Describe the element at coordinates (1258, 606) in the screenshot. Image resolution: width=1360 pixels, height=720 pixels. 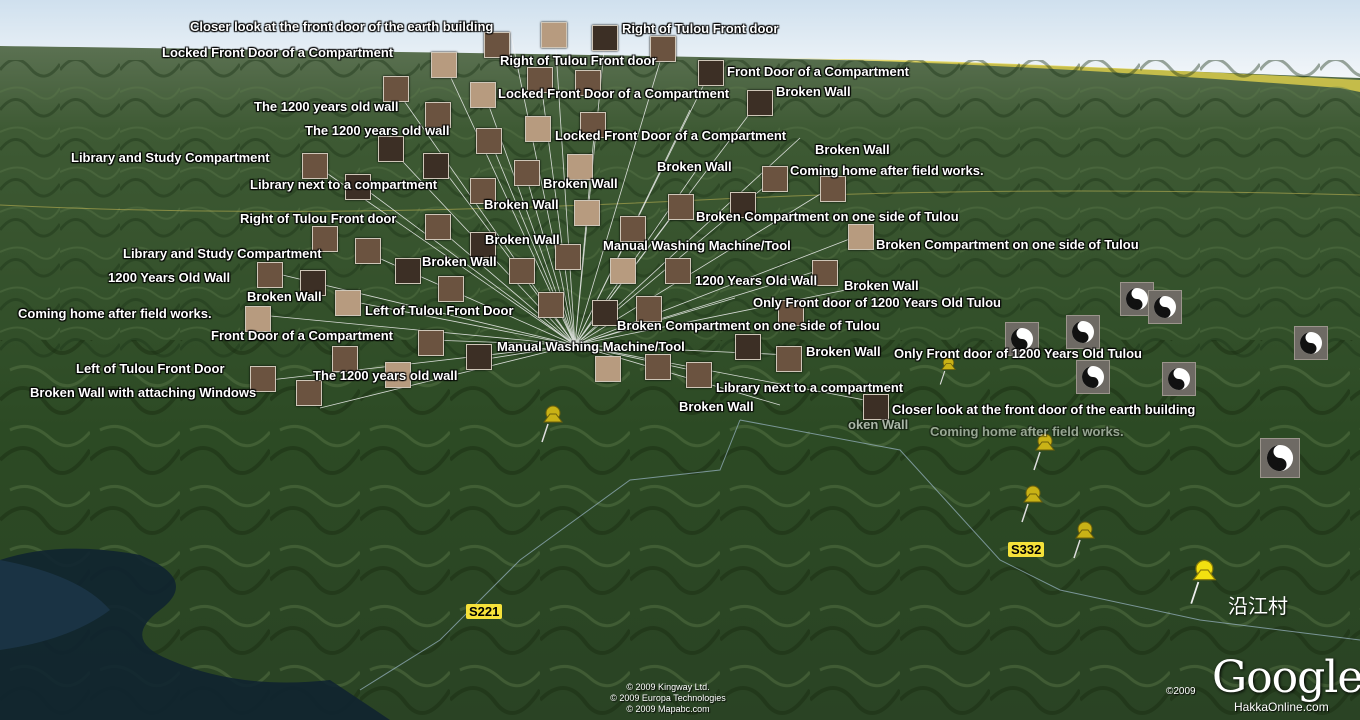
I see `village-label: 沿江村` at that location.